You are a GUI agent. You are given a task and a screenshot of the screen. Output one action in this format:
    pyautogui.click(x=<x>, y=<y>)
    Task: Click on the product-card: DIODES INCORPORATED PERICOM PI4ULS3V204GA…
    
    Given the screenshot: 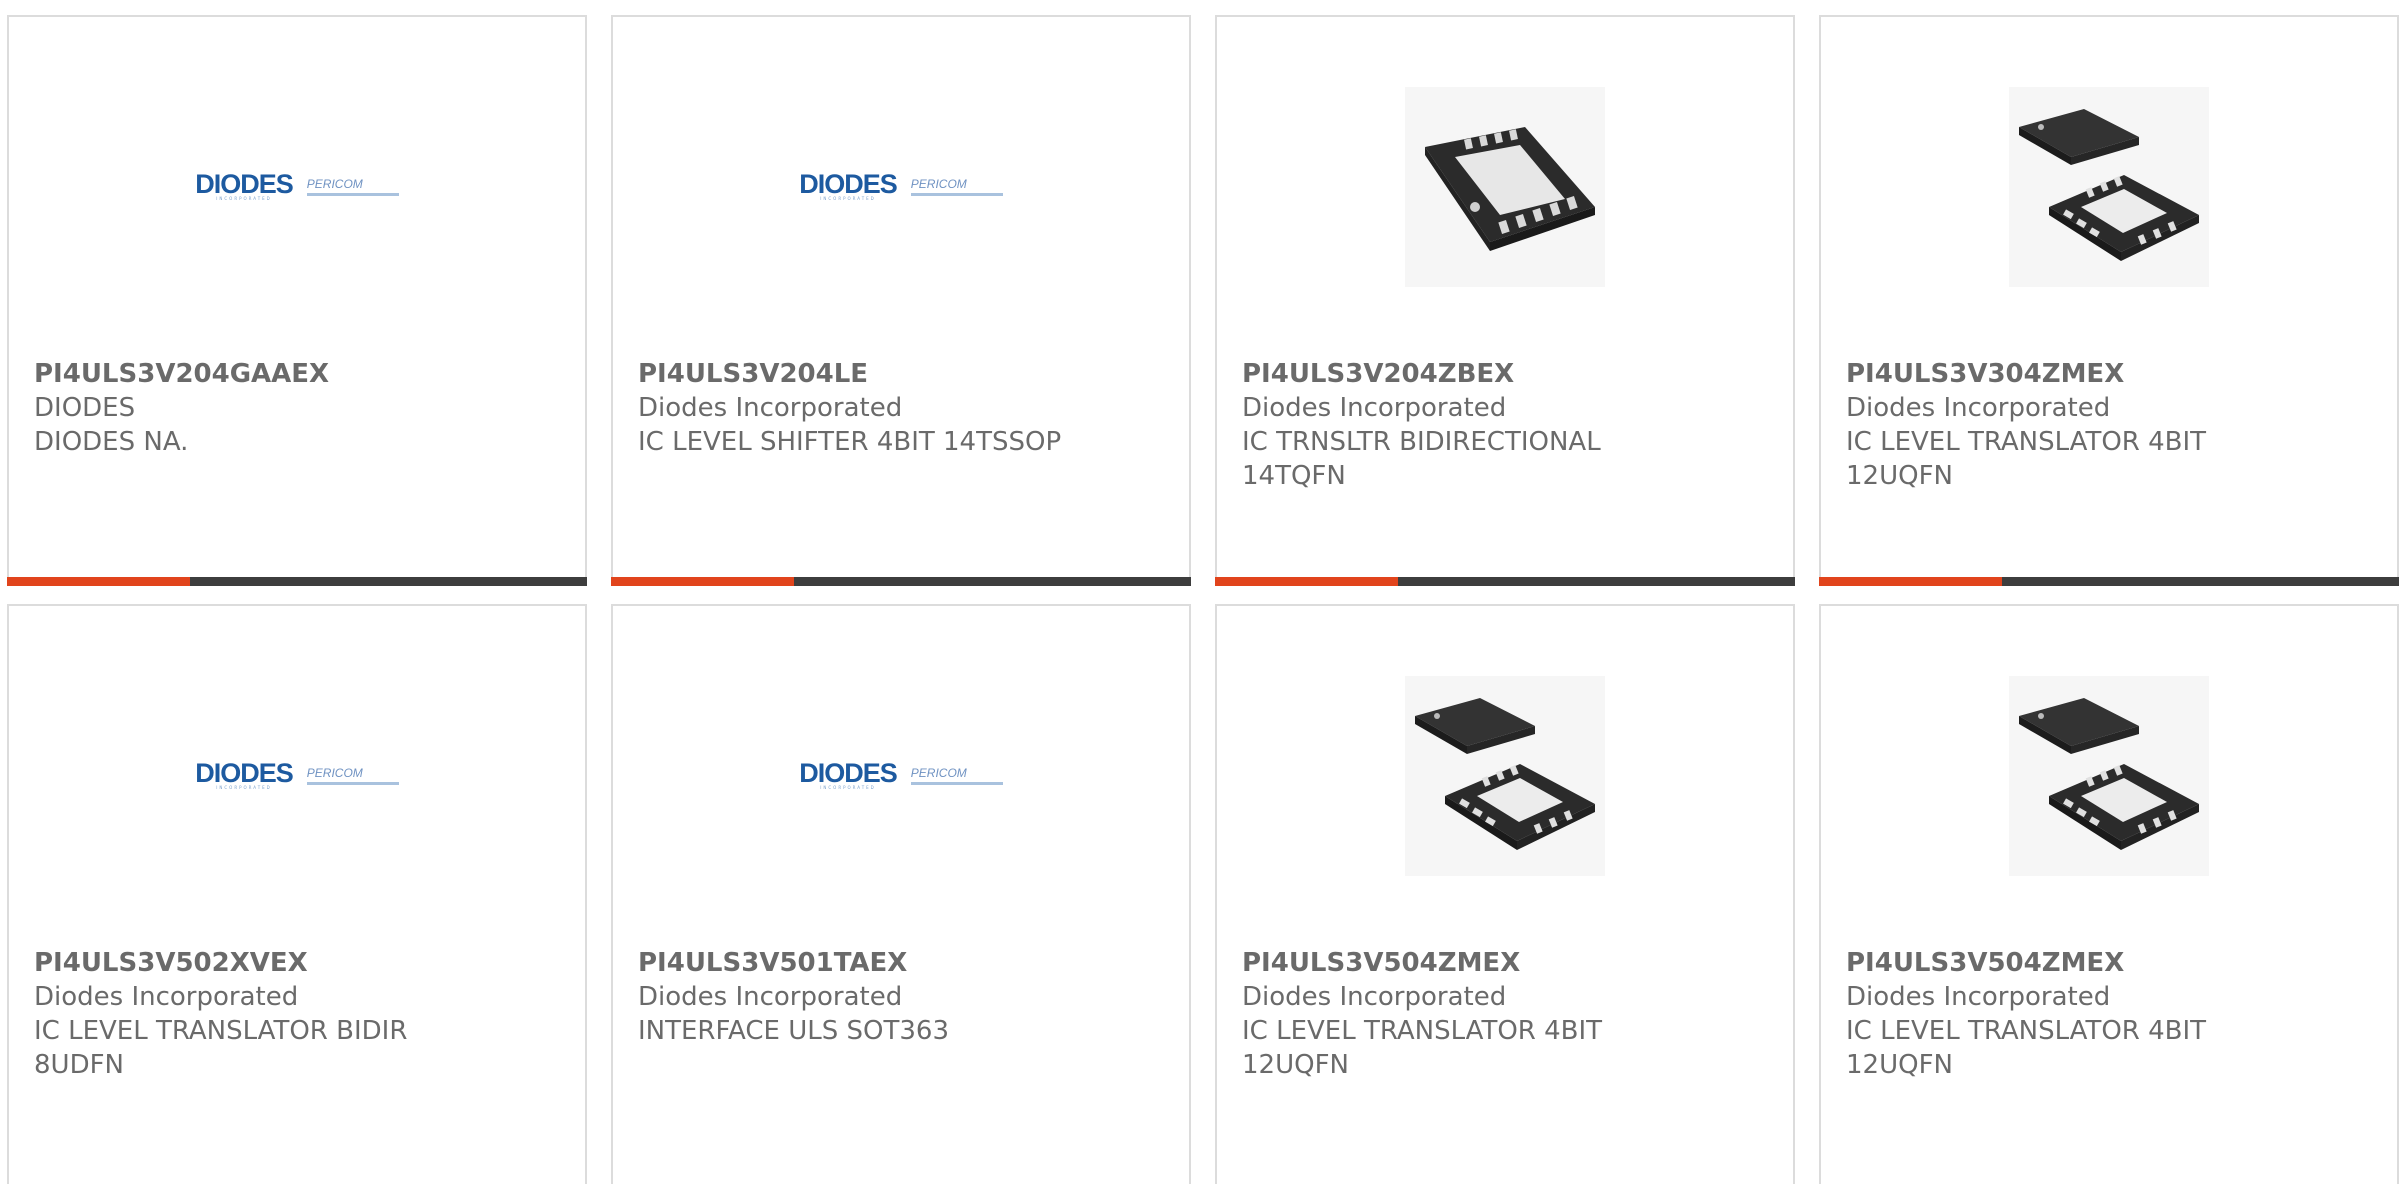 What is the action you would take?
    pyautogui.click(x=297, y=300)
    